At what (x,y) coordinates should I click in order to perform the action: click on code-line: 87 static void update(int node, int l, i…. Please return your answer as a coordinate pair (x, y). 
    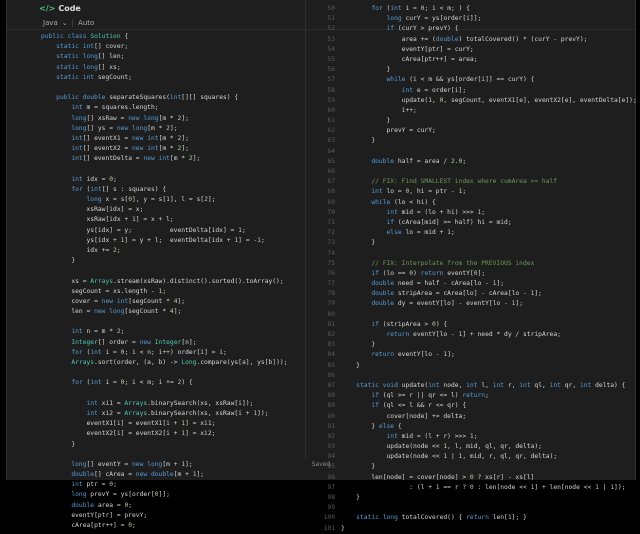
    Looking at the image, I should click on (471, 386).